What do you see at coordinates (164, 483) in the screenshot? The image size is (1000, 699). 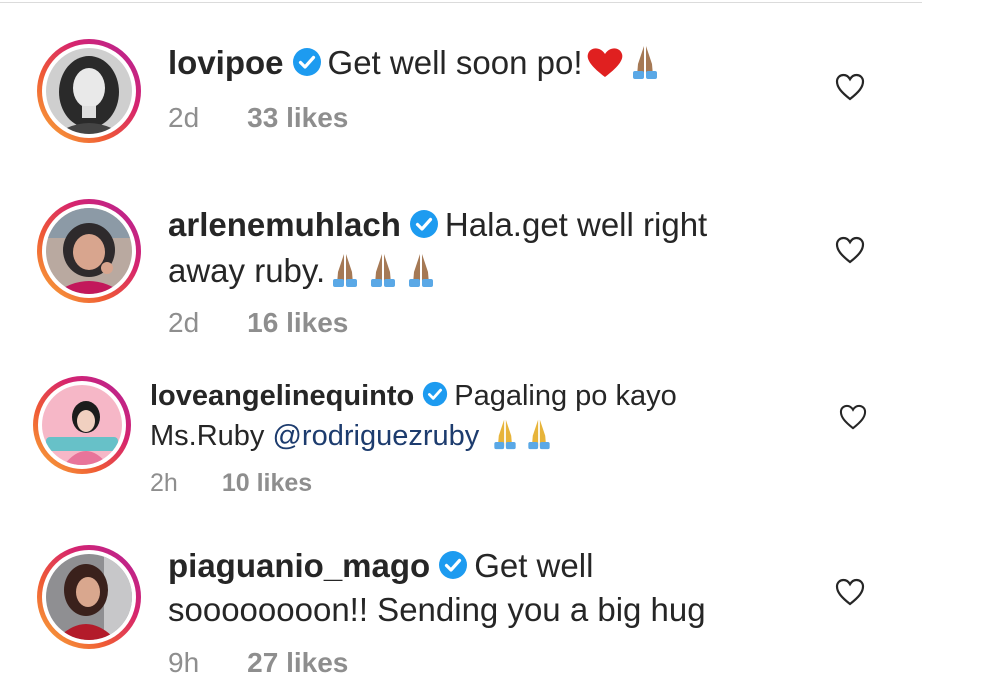 I see `comment-age: 2h` at bounding box center [164, 483].